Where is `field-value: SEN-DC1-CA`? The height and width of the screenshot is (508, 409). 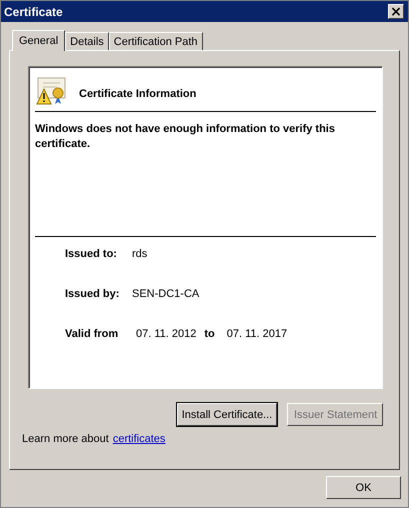 field-value: SEN-DC1-CA is located at coordinates (166, 294).